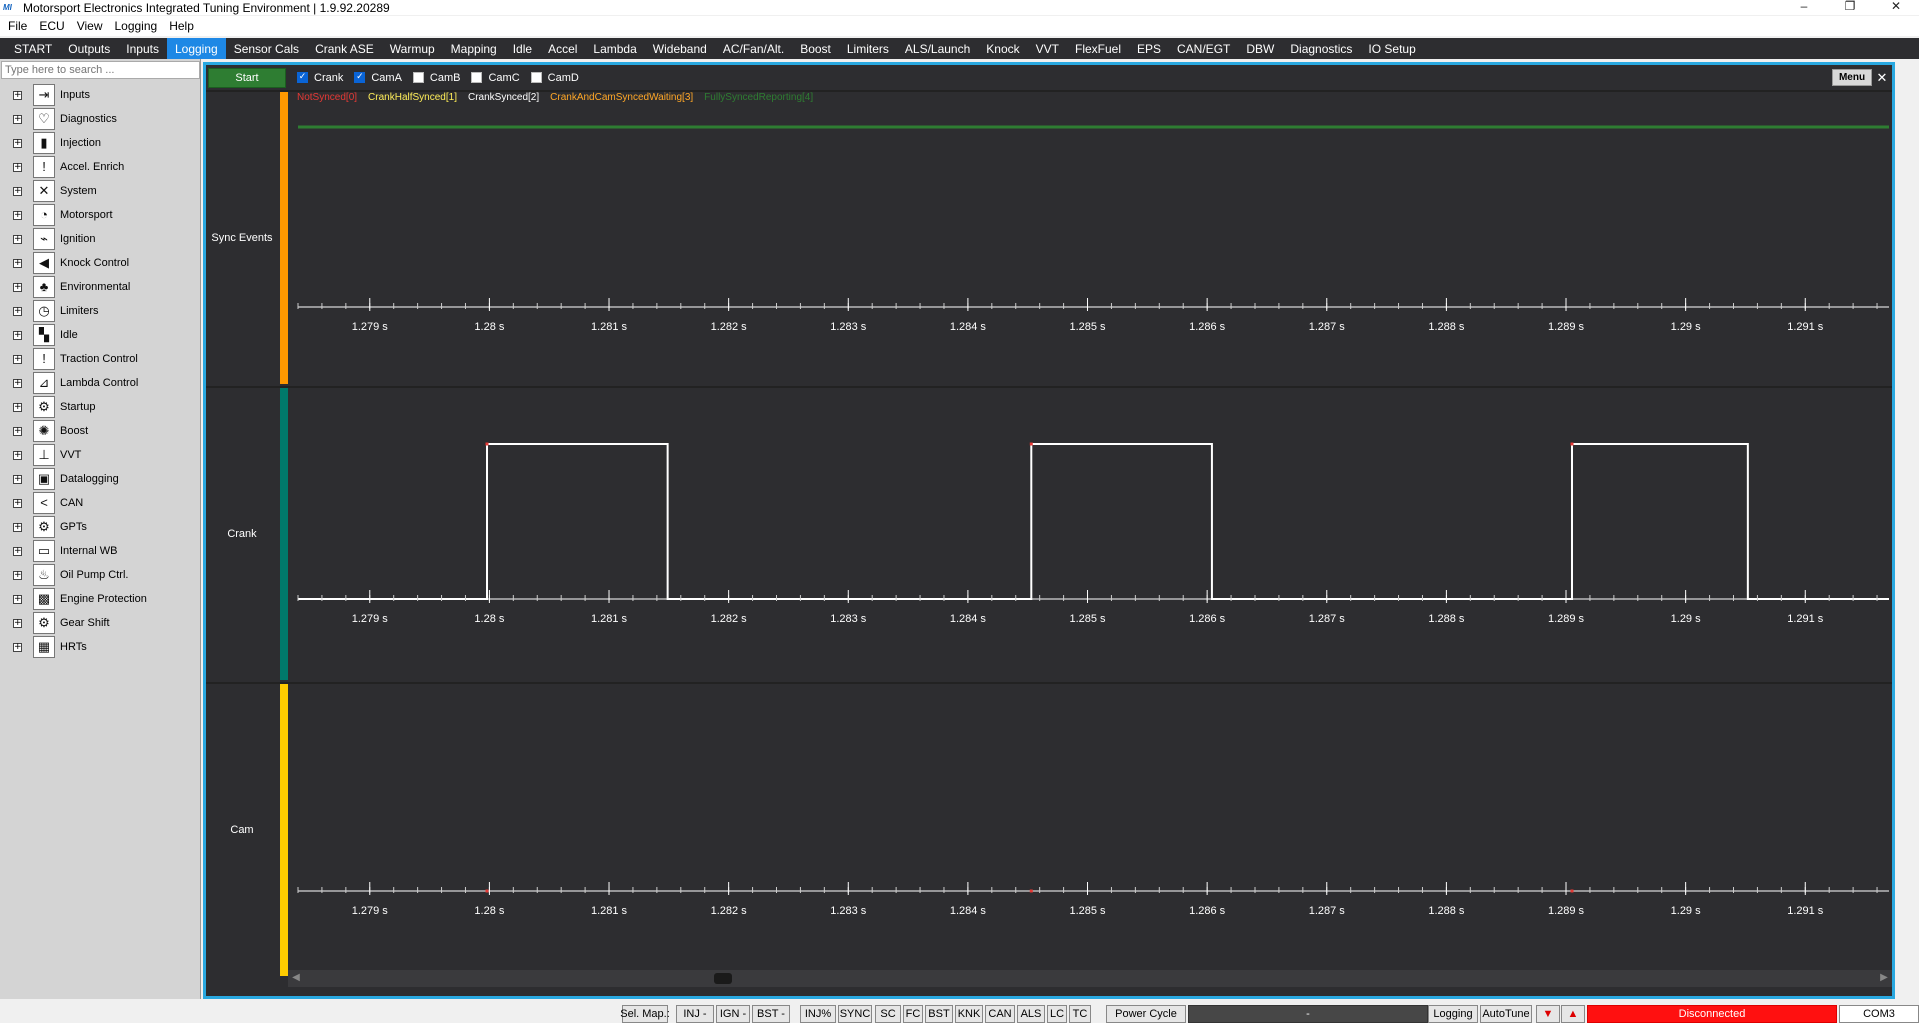  What do you see at coordinates (100, 503) in the screenshot?
I see `sidebar-item-can: + < CAN` at bounding box center [100, 503].